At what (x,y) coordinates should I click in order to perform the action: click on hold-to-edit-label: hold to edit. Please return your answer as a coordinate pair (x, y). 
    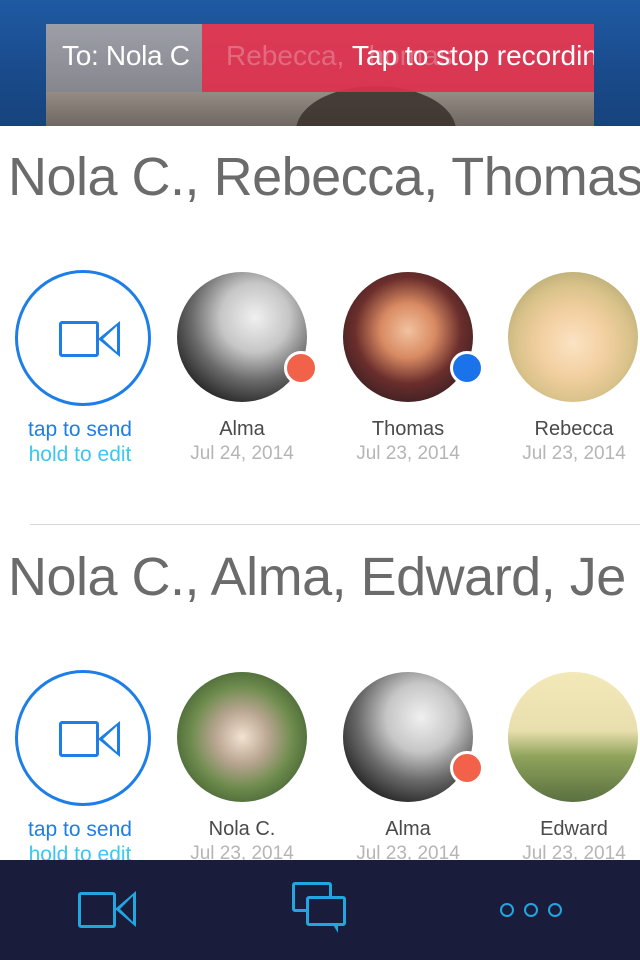
    Looking at the image, I should click on (80, 454).